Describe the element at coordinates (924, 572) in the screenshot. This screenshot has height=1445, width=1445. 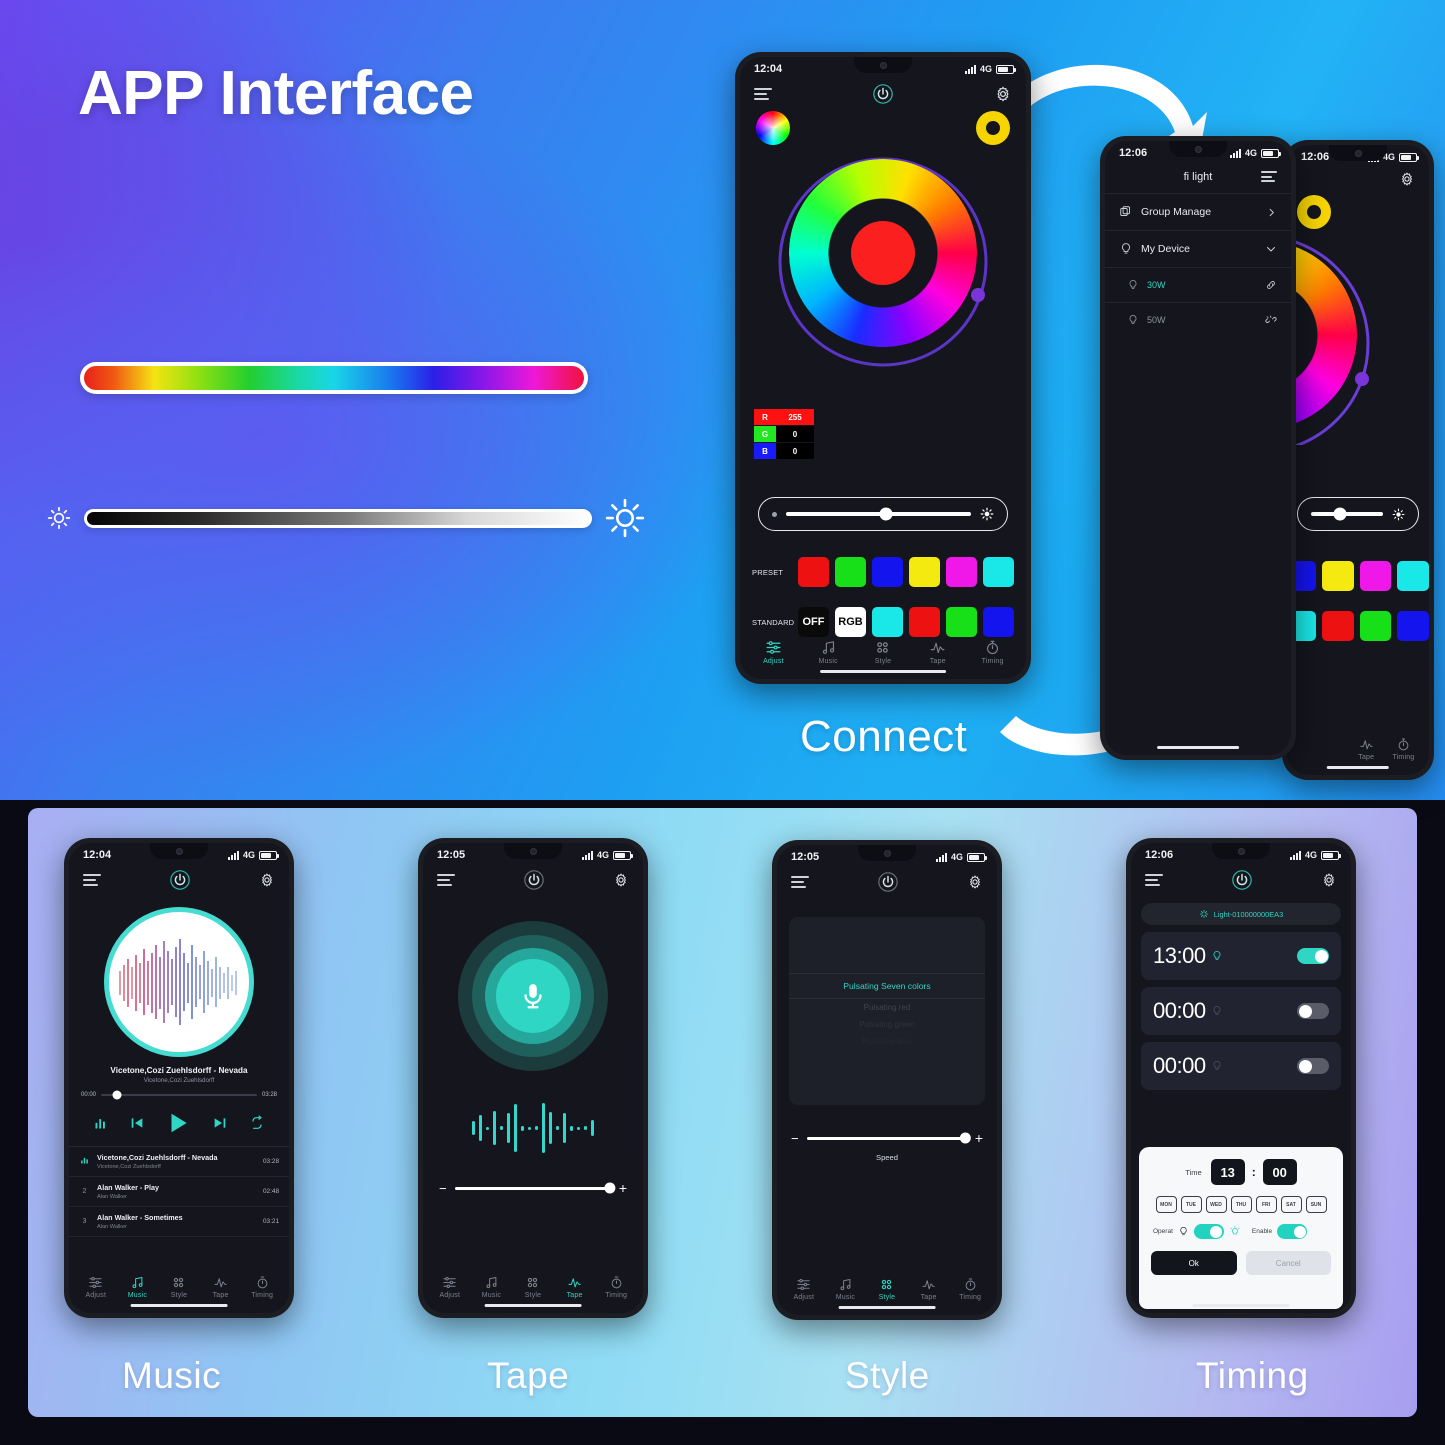
I see `preset-swatch-yellow` at that location.